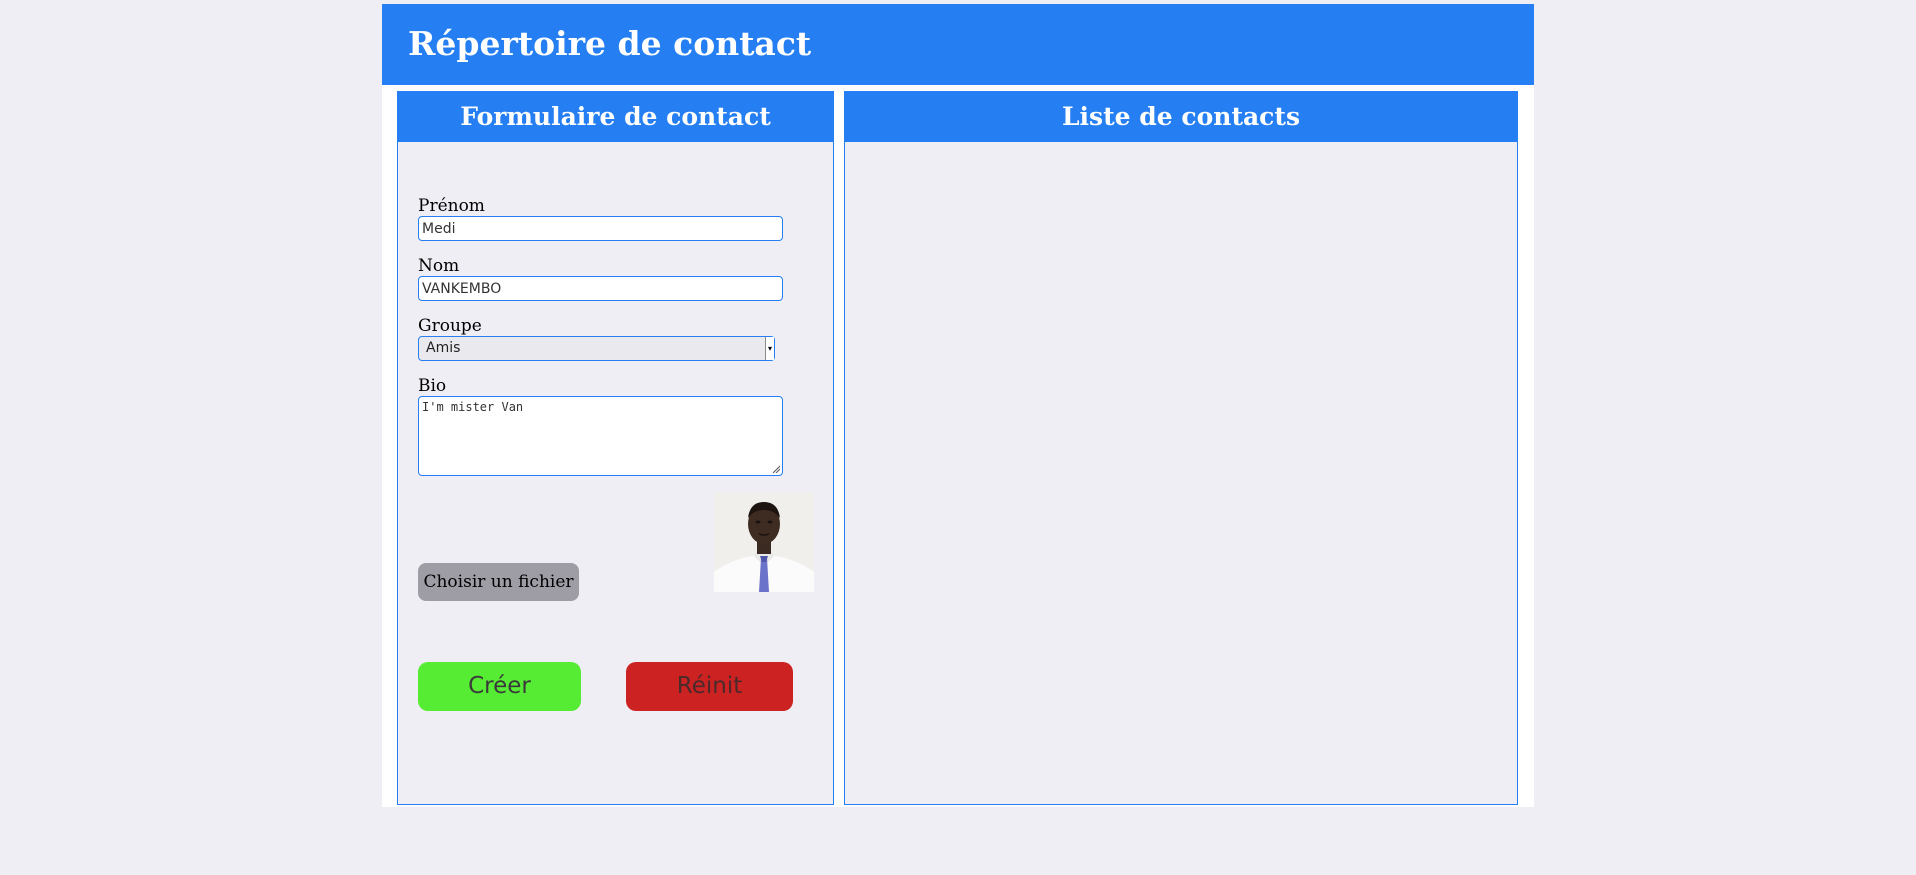 This screenshot has height=875, width=1916. Describe the element at coordinates (439, 266) in the screenshot. I see `last-name-label: Nom` at that location.